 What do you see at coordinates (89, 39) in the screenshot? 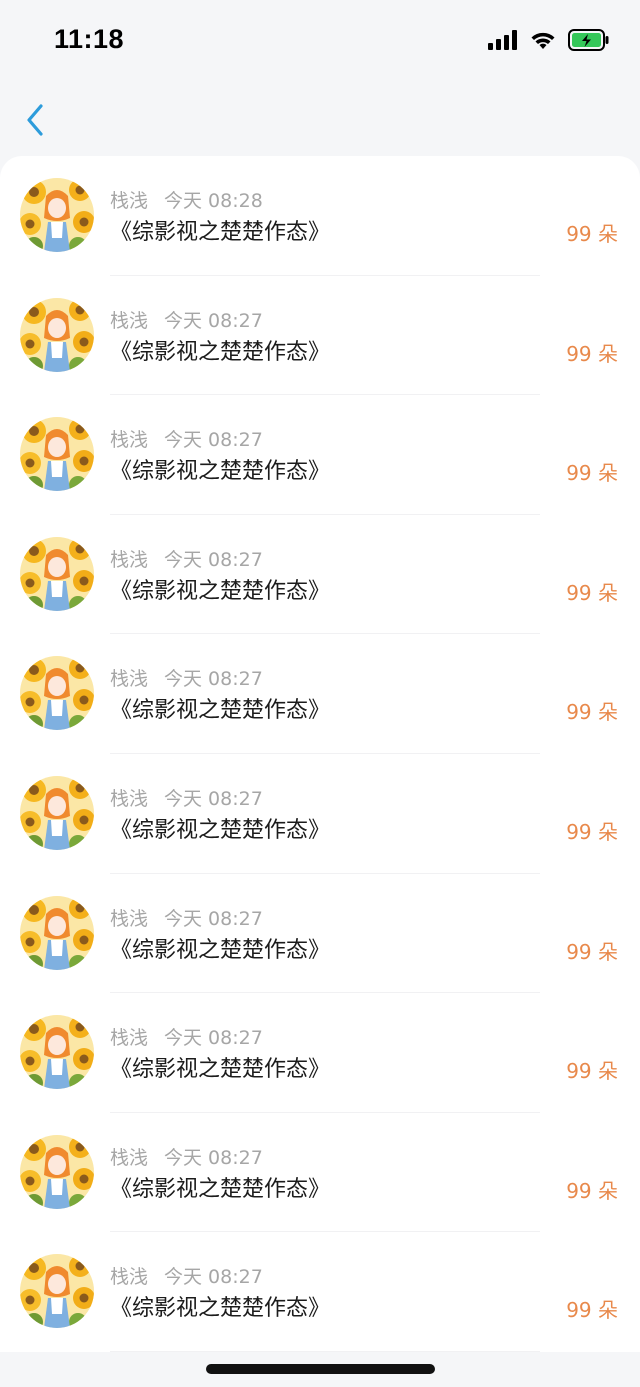
I see `status-time: 11:18` at bounding box center [89, 39].